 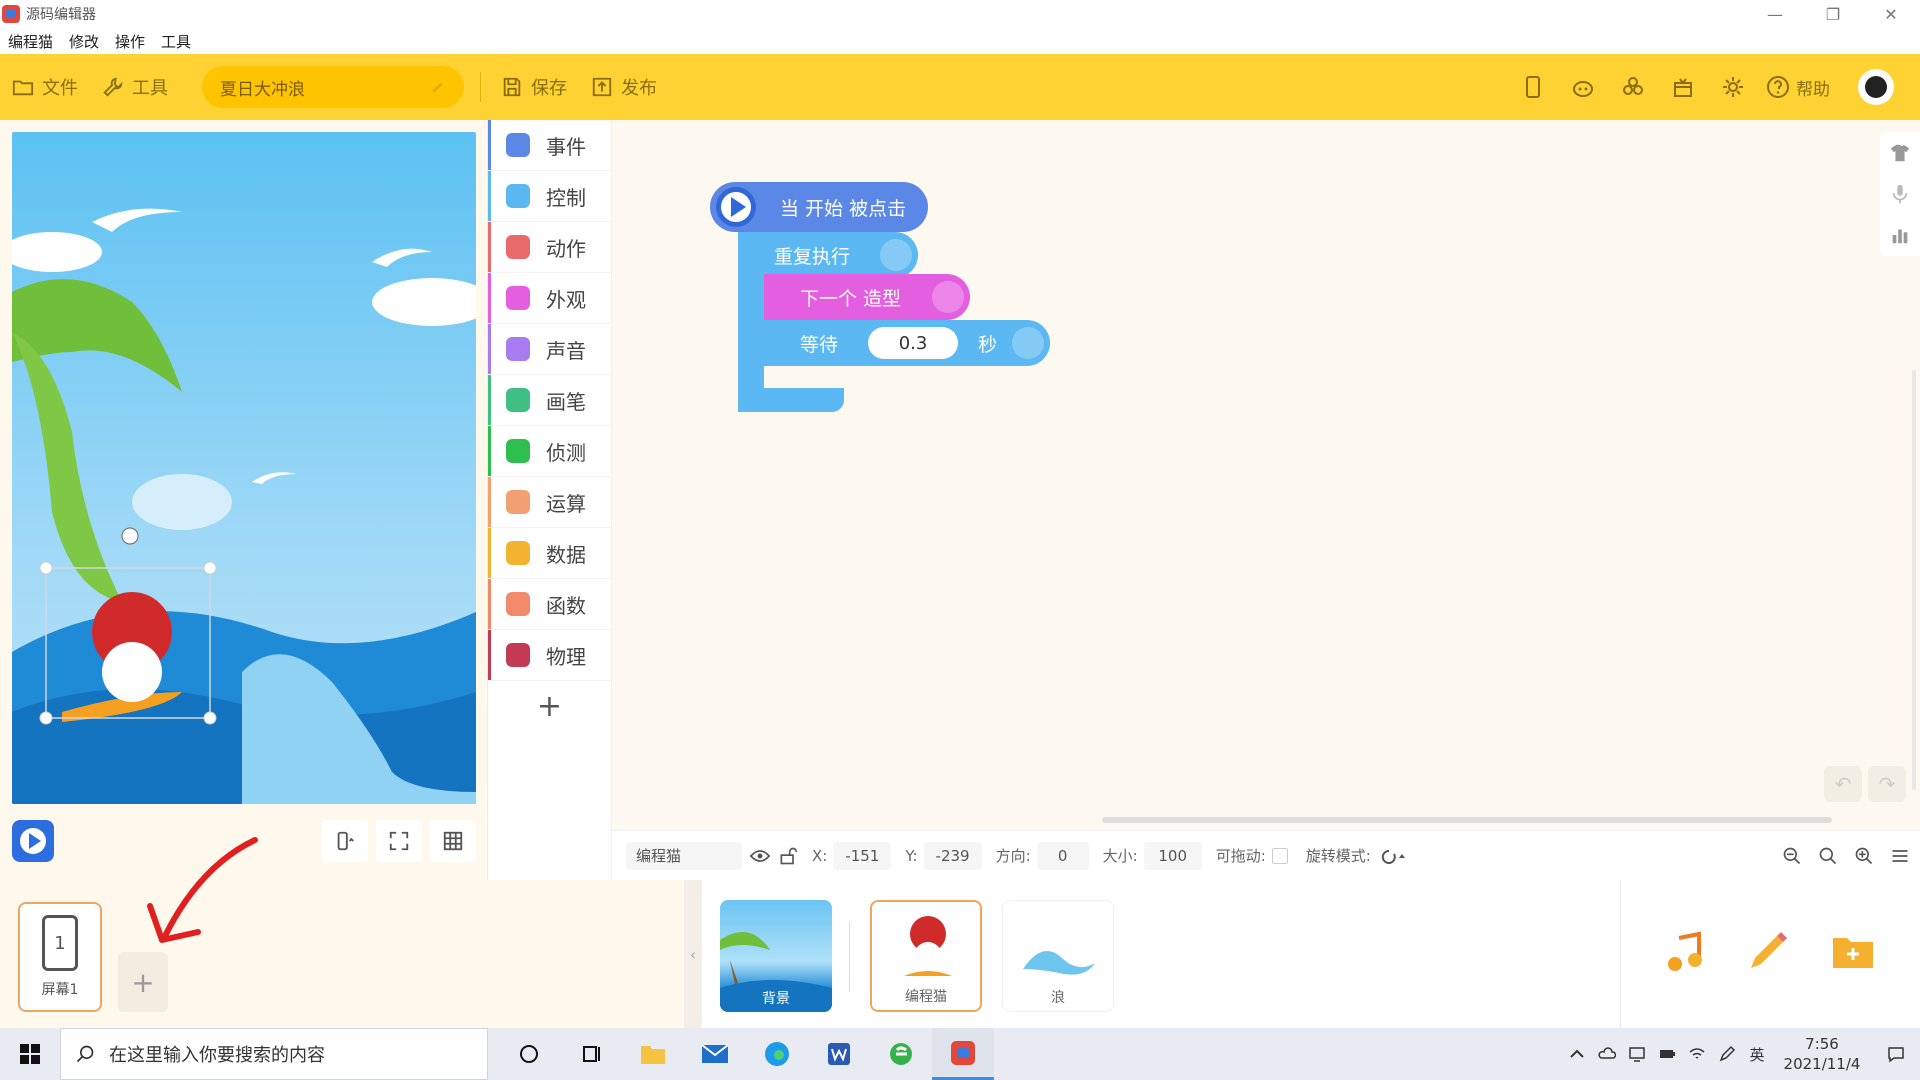 I want to click on draggable-label: 可拖动:, so click(x=1240, y=856).